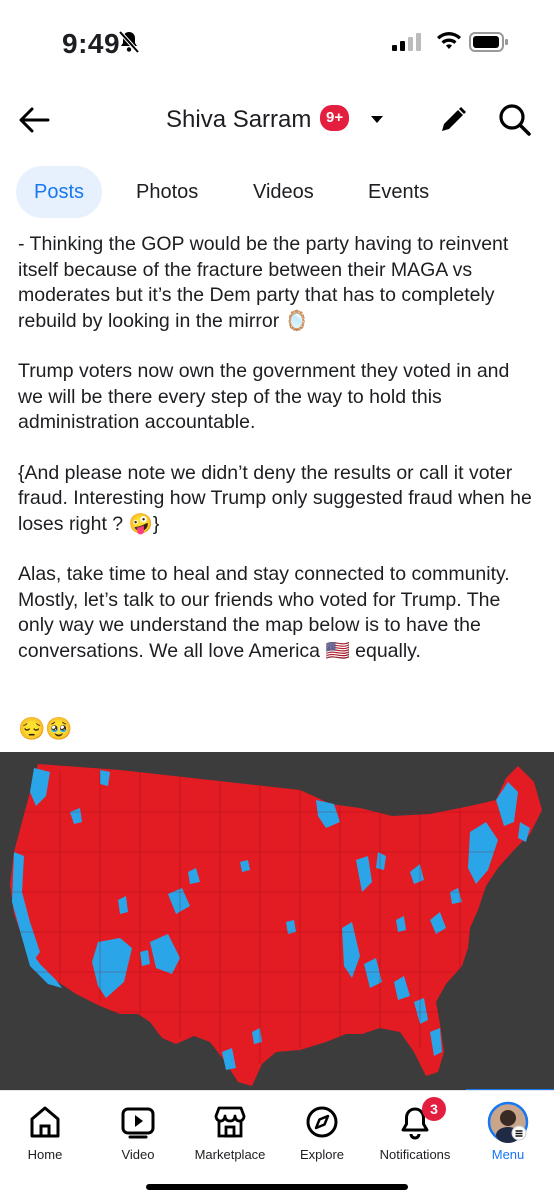 The height and width of the screenshot is (1201, 554). I want to click on nav-video: Video, so click(138, 1132).